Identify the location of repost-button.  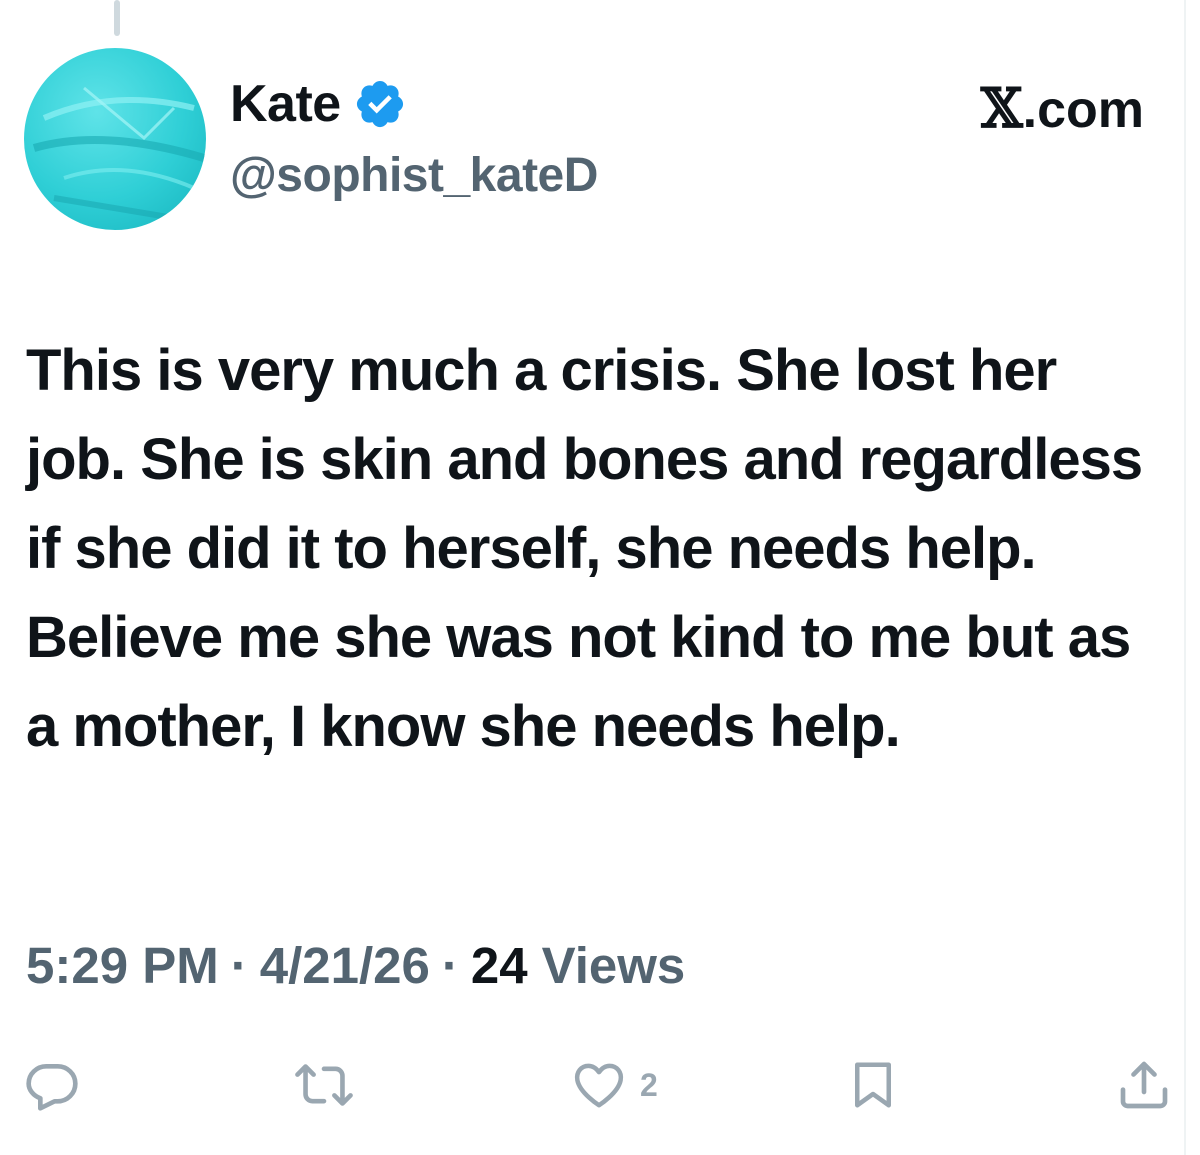
(324, 1085).